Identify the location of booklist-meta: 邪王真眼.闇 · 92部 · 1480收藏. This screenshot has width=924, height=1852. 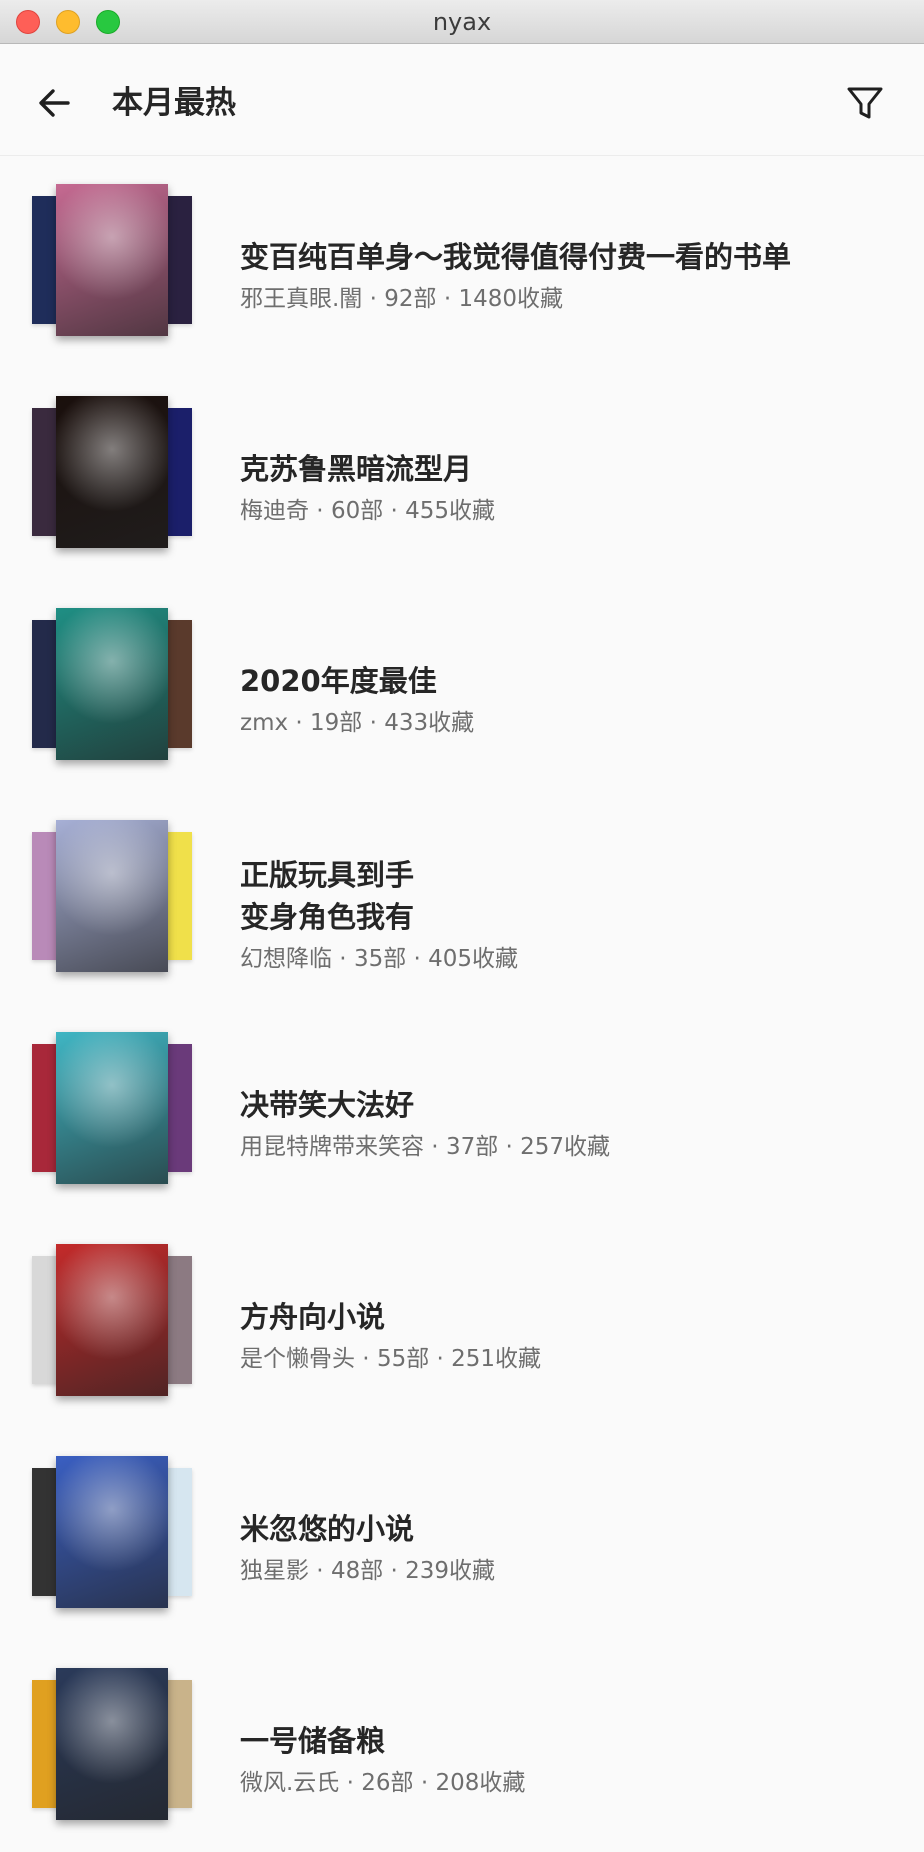
(570, 299).